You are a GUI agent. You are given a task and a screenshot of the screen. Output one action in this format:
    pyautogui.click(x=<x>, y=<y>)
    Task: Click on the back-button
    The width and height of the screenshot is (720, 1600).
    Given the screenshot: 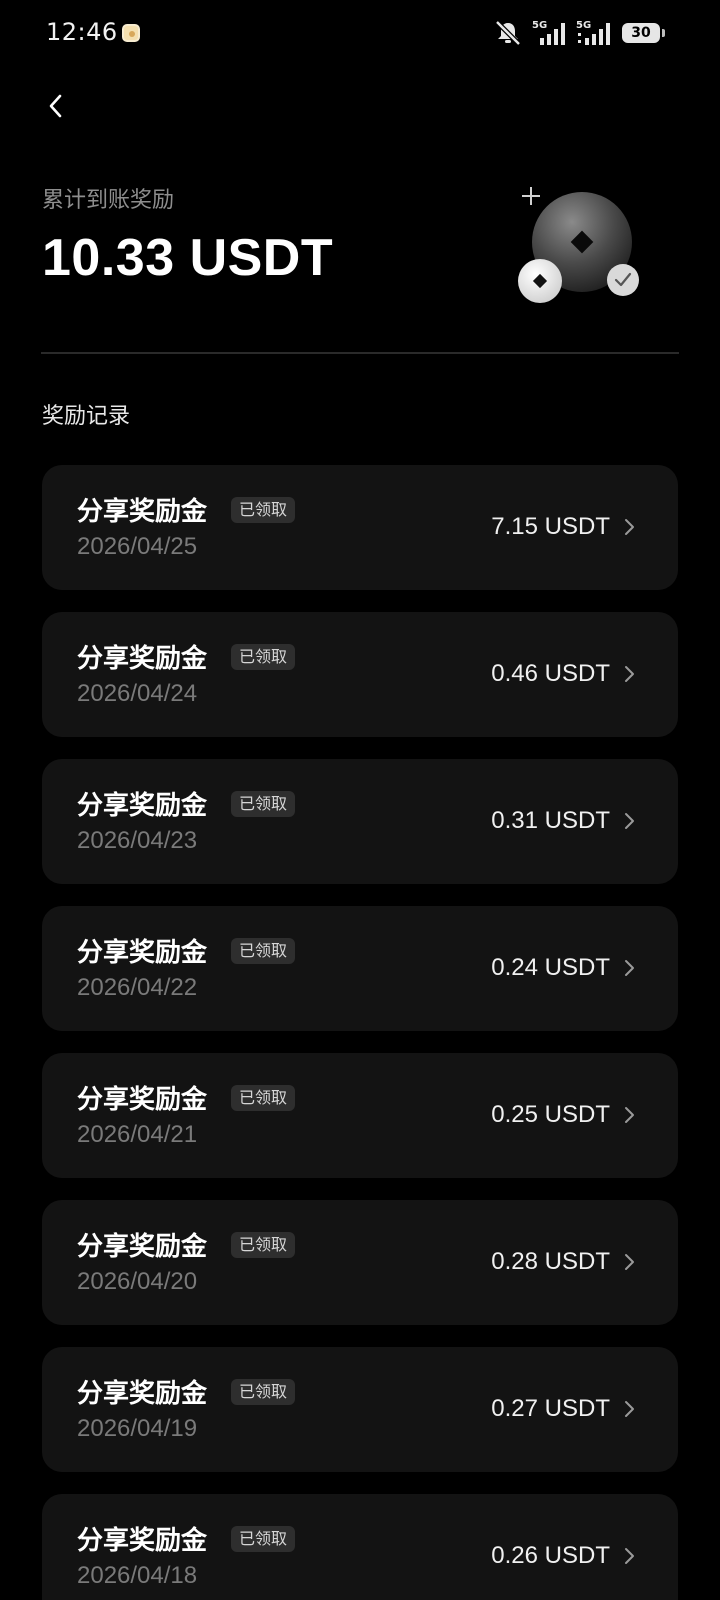 What is the action you would take?
    pyautogui.click(x=56, y=106)
    